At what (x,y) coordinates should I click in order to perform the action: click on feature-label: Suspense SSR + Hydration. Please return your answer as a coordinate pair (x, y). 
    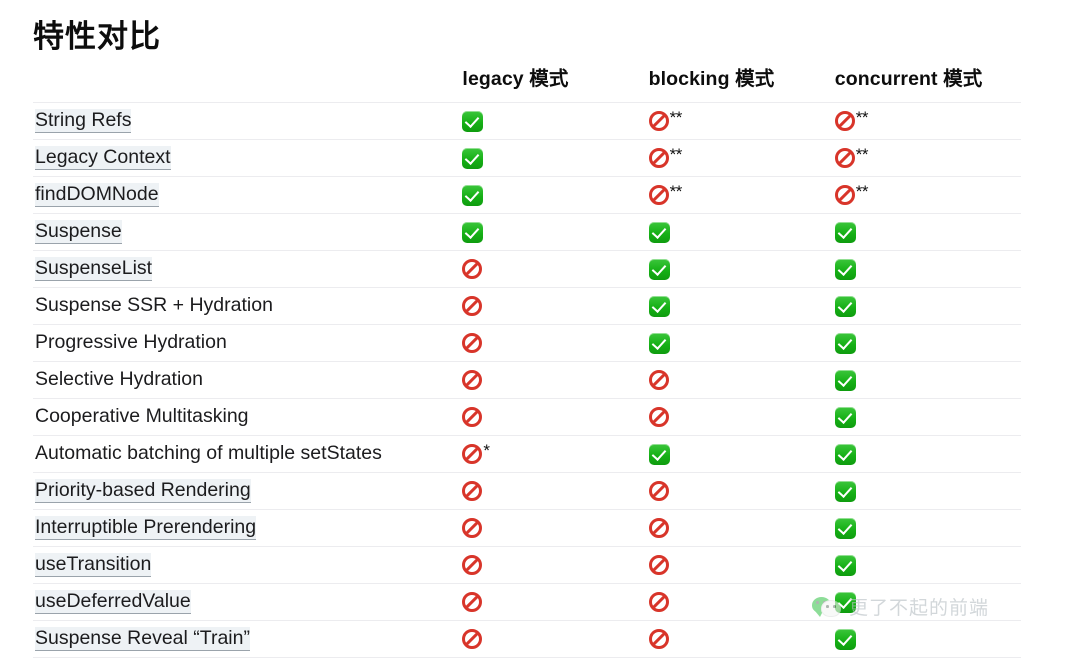
    Looking at the image, I should click on (154, 305).